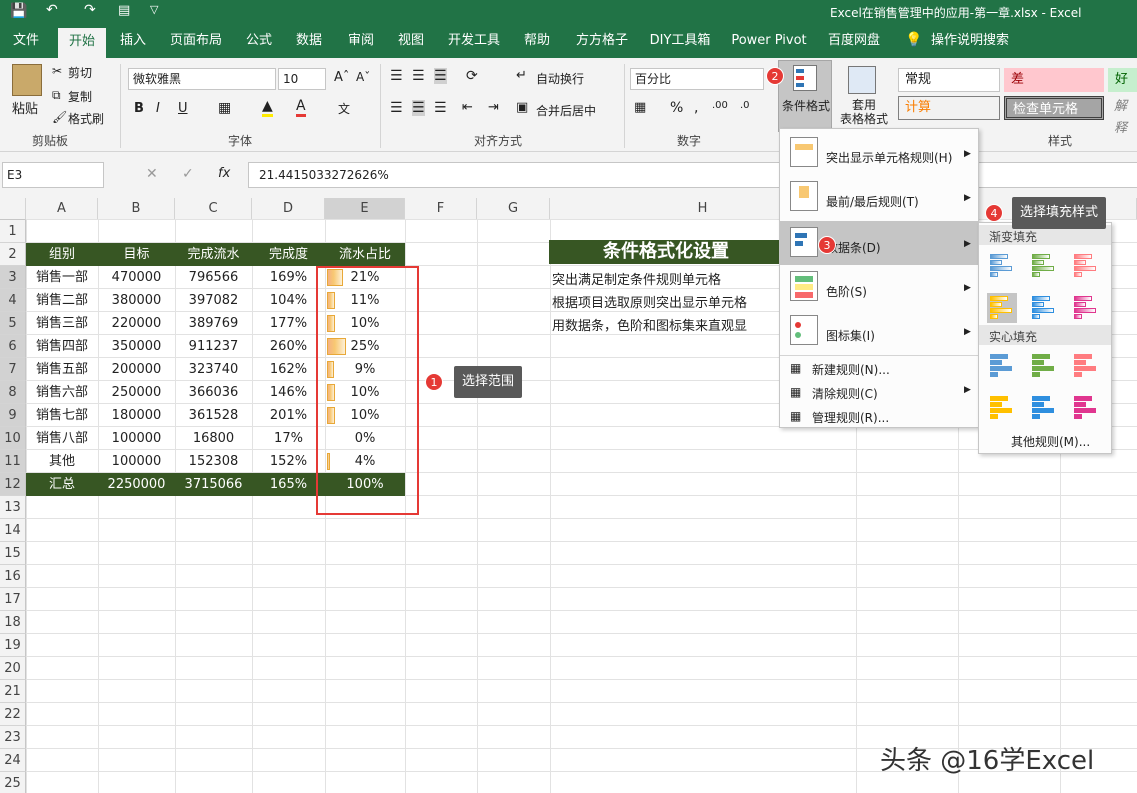 The height and width of the screenshot is (793, 1137). What do you see at coordinates (154, 9) in the screenshot?
I see `qat-dropdown-icon: ▽` at bounding box center [154, 9].